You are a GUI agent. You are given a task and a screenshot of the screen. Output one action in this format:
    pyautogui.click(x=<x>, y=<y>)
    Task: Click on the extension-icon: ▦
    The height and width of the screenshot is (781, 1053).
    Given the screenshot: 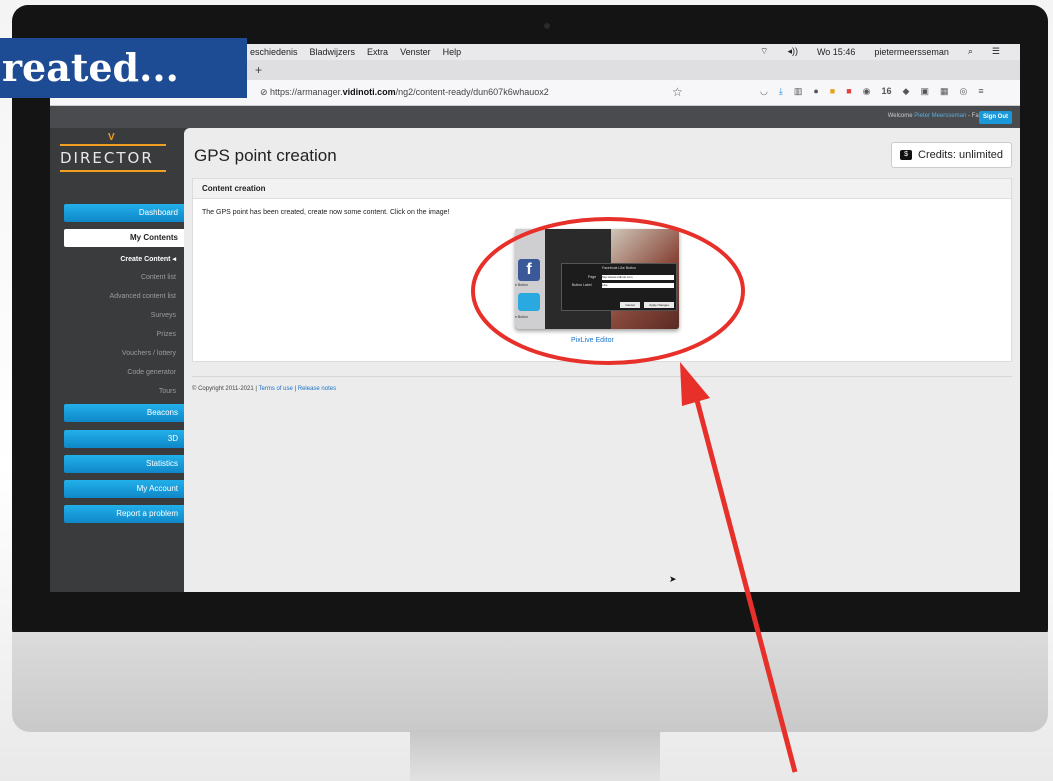 What is the action you would take?
    pyautogui.click(x=944, y=91)
    